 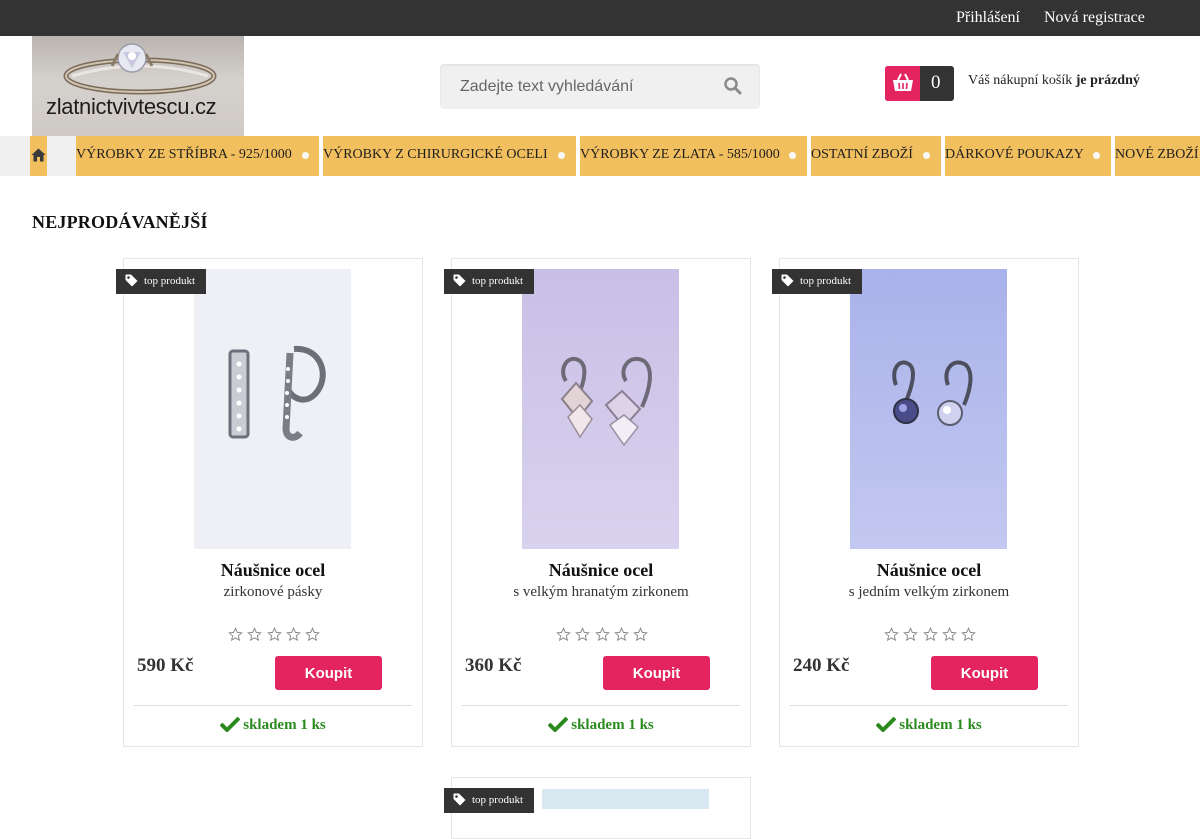 I want to click on nav-item-label: NOVÉ ZBOŽÍ, so click(x=1157, y=154).